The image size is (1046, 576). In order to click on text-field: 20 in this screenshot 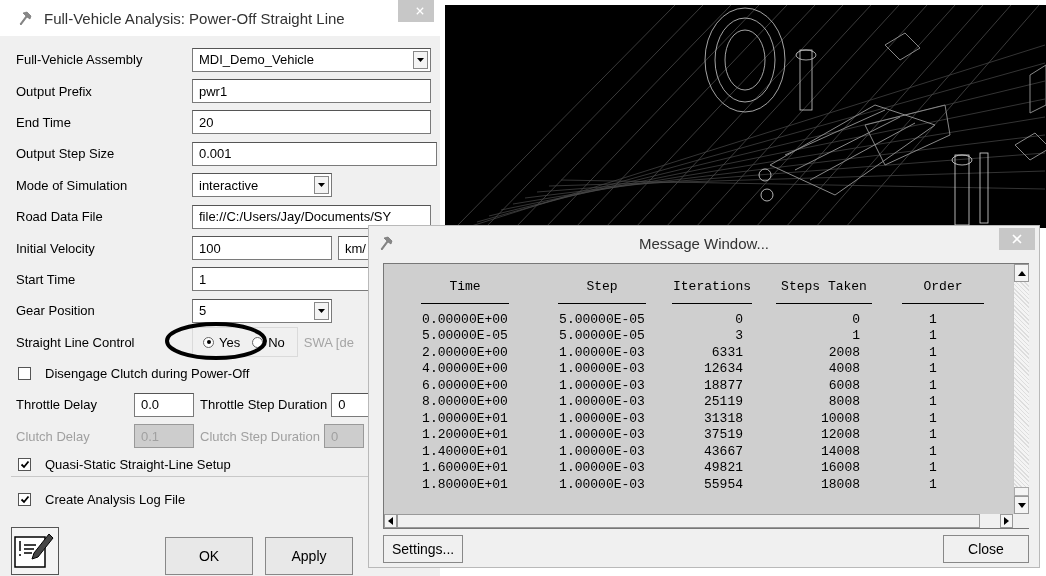, I will do `click(311, 122)`.